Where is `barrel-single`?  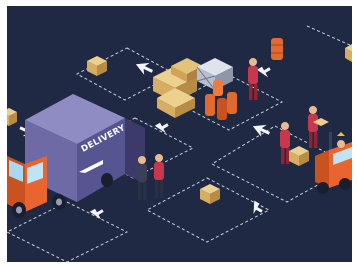 barrel-single is located at coordinates (277, 49).